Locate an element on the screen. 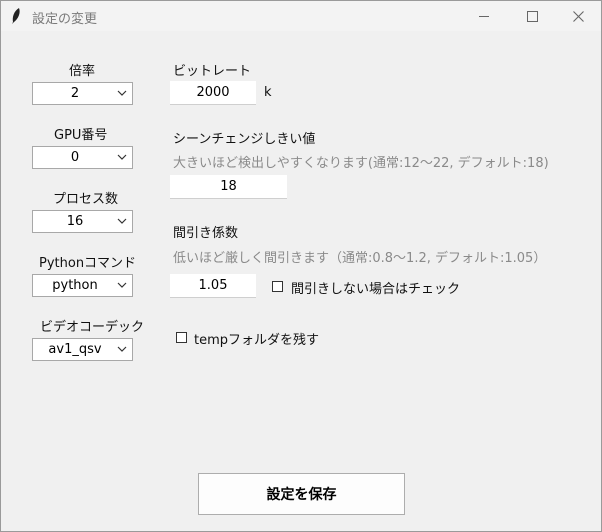 This screenshot has height=532, width=602. scene-threshold-label: シーンチェンジしきい値 is located at coordinates (244, 139).